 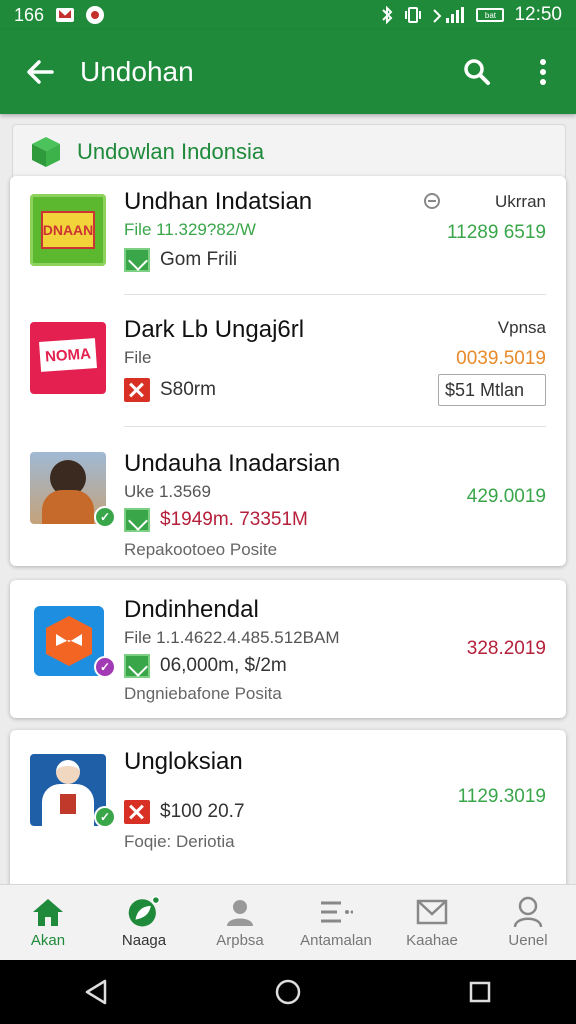 I want to click on thumb-logo: NOMA, so click(x=68, y=355).